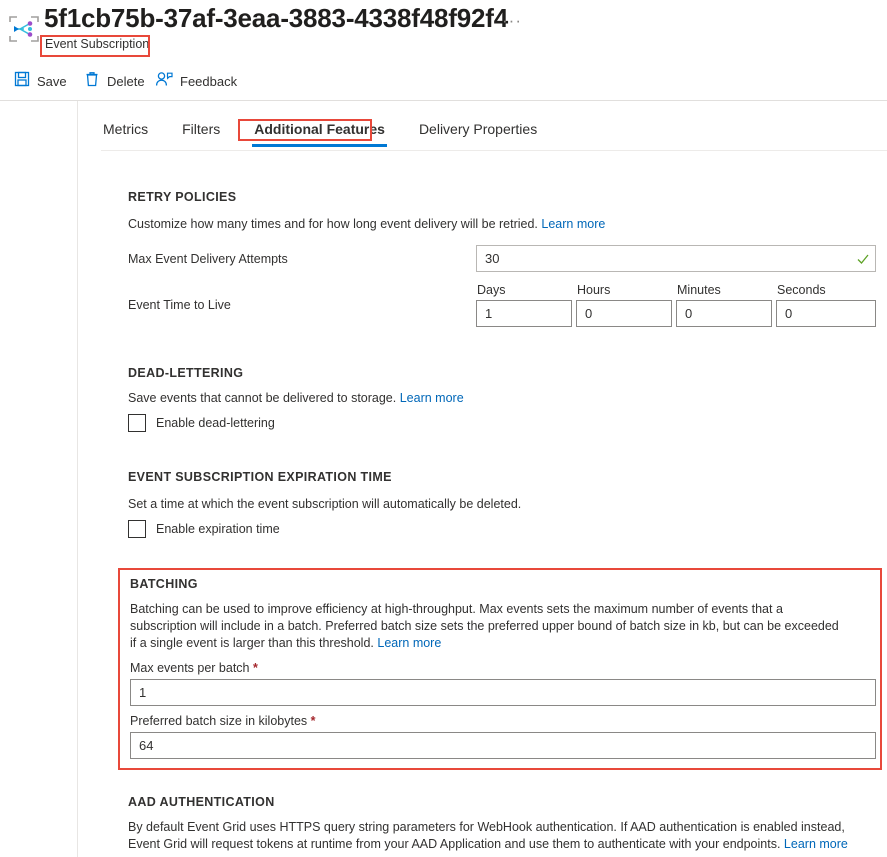 The height and width of the screenshot is (857, 887). Describe the element at coordinates (491, 290) in the screenshot. I see `ttl-days-label: Days` at that location.